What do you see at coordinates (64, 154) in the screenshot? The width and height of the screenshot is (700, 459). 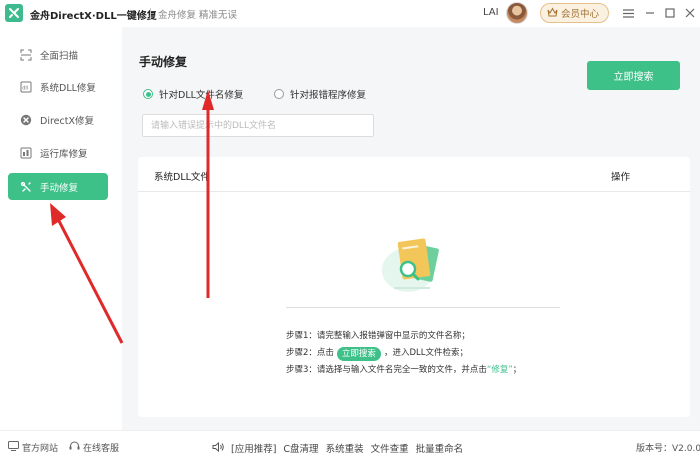 I see `sidebar-item-label: 运行库修复` at bounding box center [64, 154].